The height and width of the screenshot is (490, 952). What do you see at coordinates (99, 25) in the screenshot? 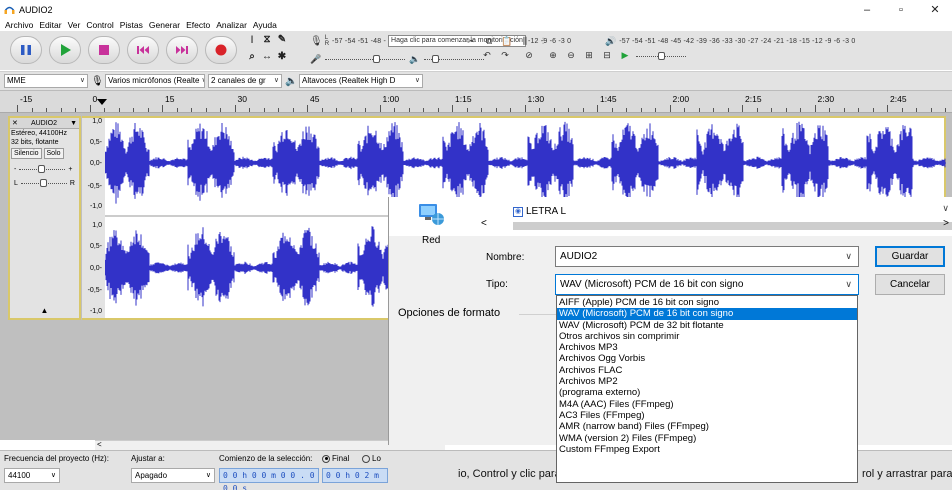
I see `menu-control: Control` at bounding box center [99, 25].